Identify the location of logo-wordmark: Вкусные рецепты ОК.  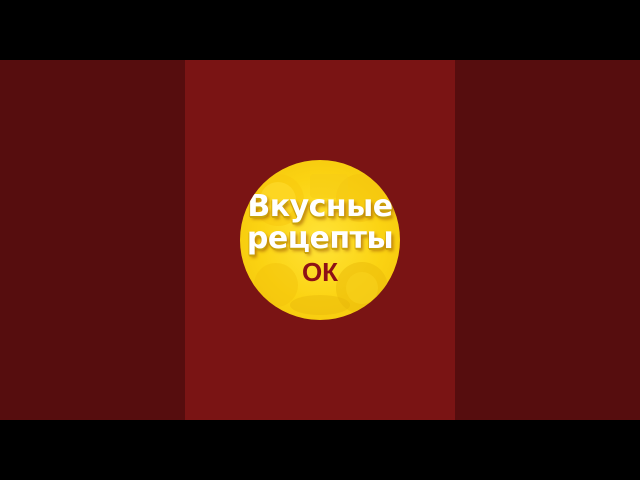
(320, 240).